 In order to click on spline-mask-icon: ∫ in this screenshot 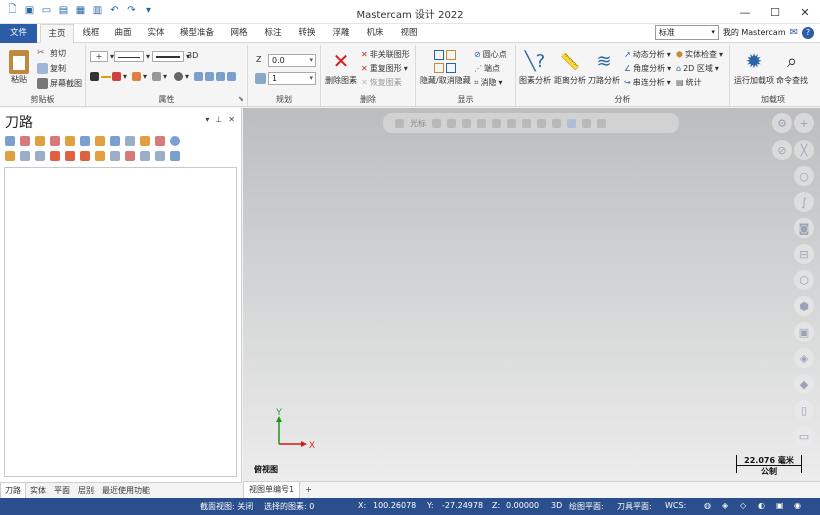, I will do `click(804, 202)`.